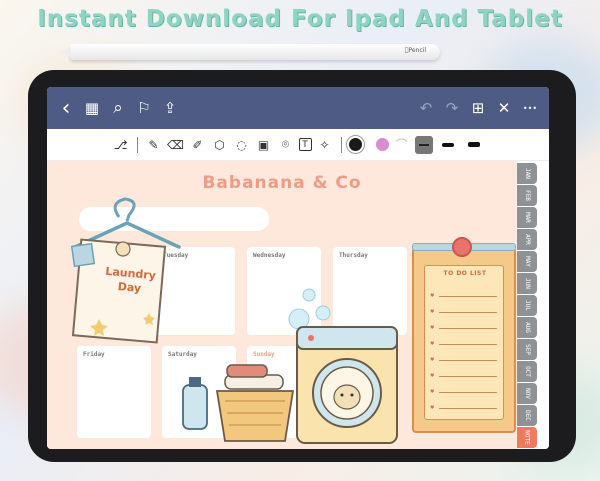  What do you see at coordinates (473, 144) in the screenshot?
I see `stroke-size-thick` at bounding box center [473, 144].